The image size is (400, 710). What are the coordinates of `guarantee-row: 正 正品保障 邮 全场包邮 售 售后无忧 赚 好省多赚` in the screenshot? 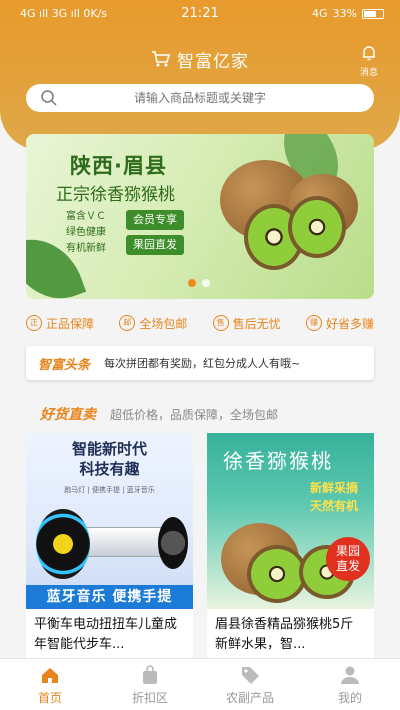 It's located at (200, 323).